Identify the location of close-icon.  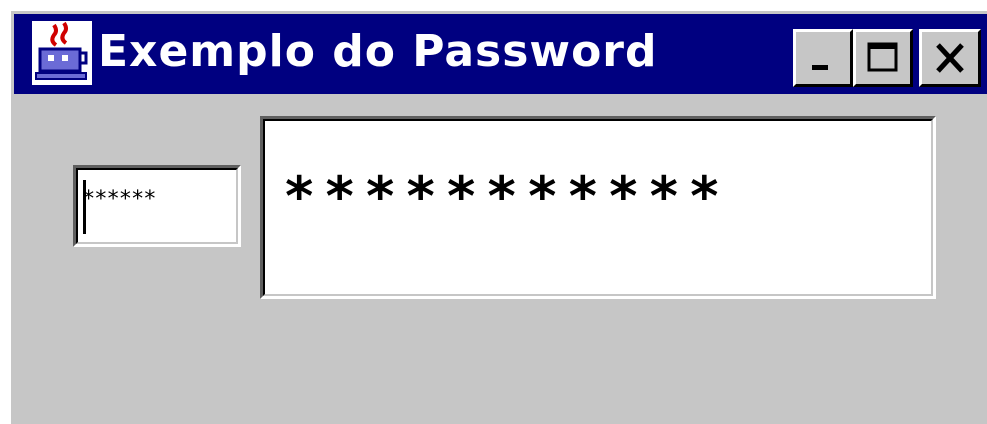
(950, 58).